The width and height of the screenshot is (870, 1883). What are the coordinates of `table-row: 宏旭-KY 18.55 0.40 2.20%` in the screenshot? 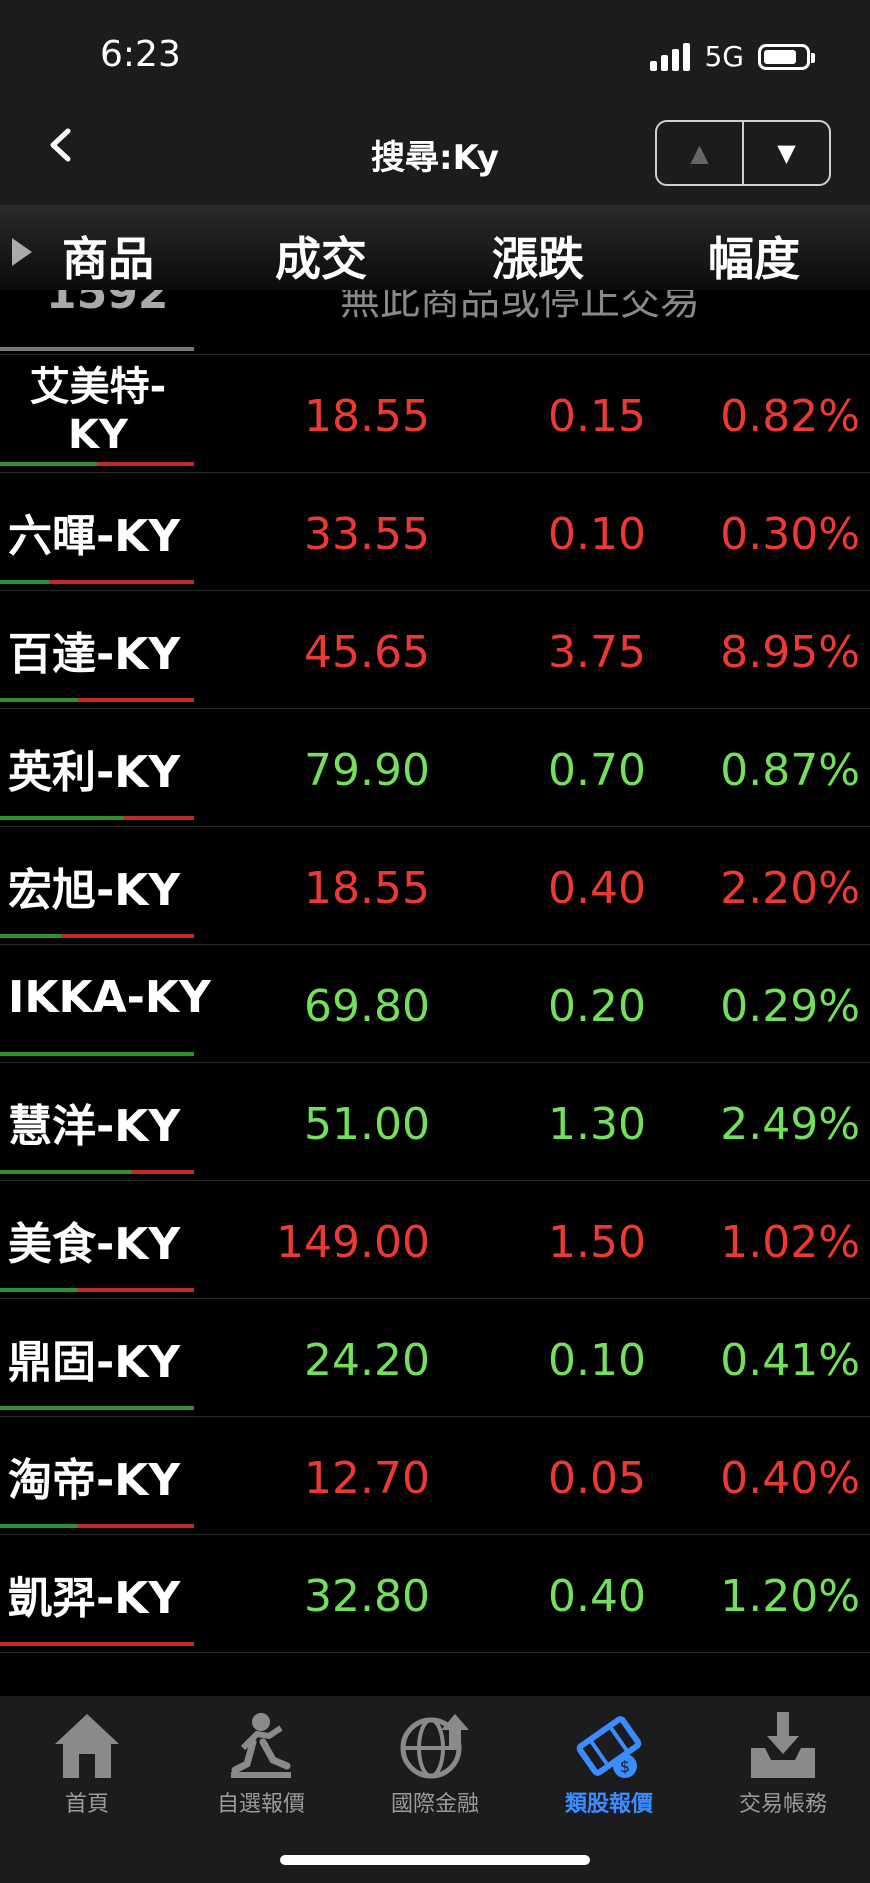 It's located at (435, 886).